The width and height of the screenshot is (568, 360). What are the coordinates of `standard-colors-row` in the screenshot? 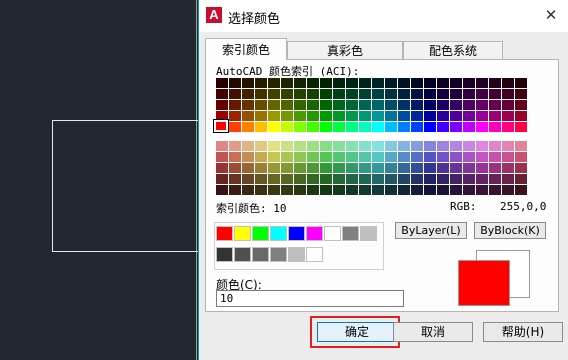 It's located at (296, 233).